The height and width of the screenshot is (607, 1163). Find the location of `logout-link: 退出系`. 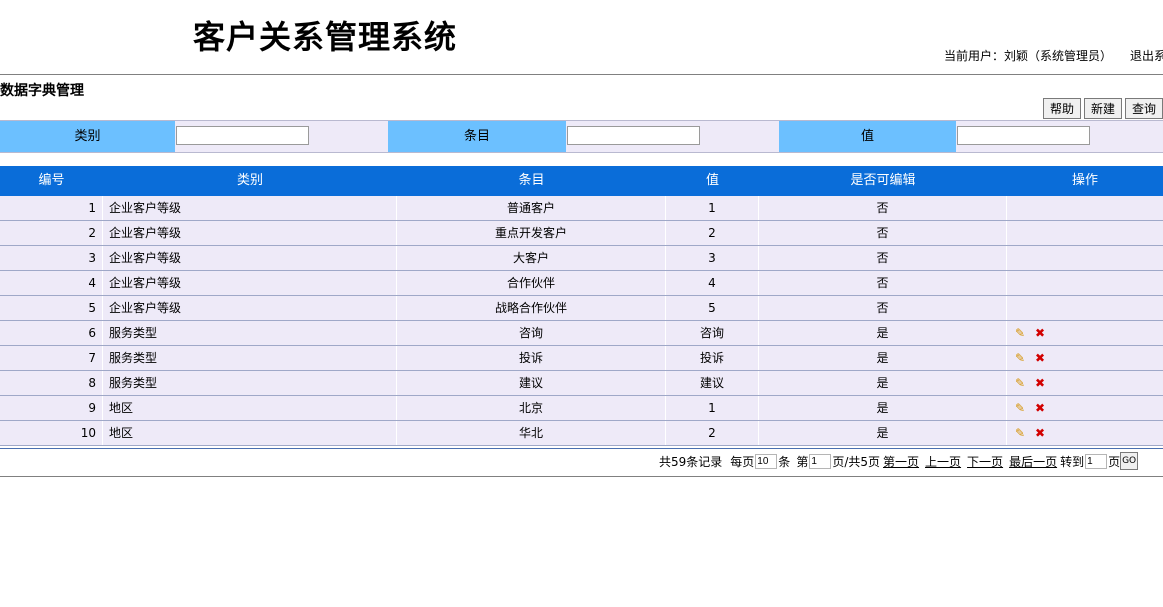

logout-link: 退出系 is located at coordinates (1146, 55).